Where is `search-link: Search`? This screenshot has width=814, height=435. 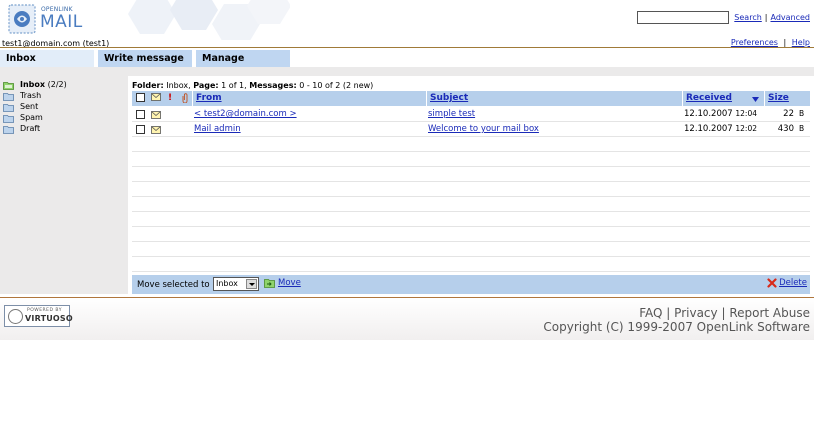 search-link: Search is located at coordinates (747, 17).